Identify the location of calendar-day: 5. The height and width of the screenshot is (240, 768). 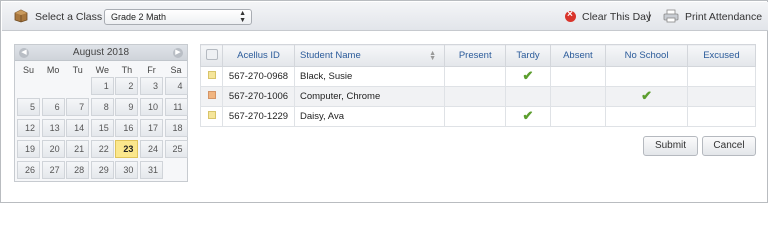
(28, 107).